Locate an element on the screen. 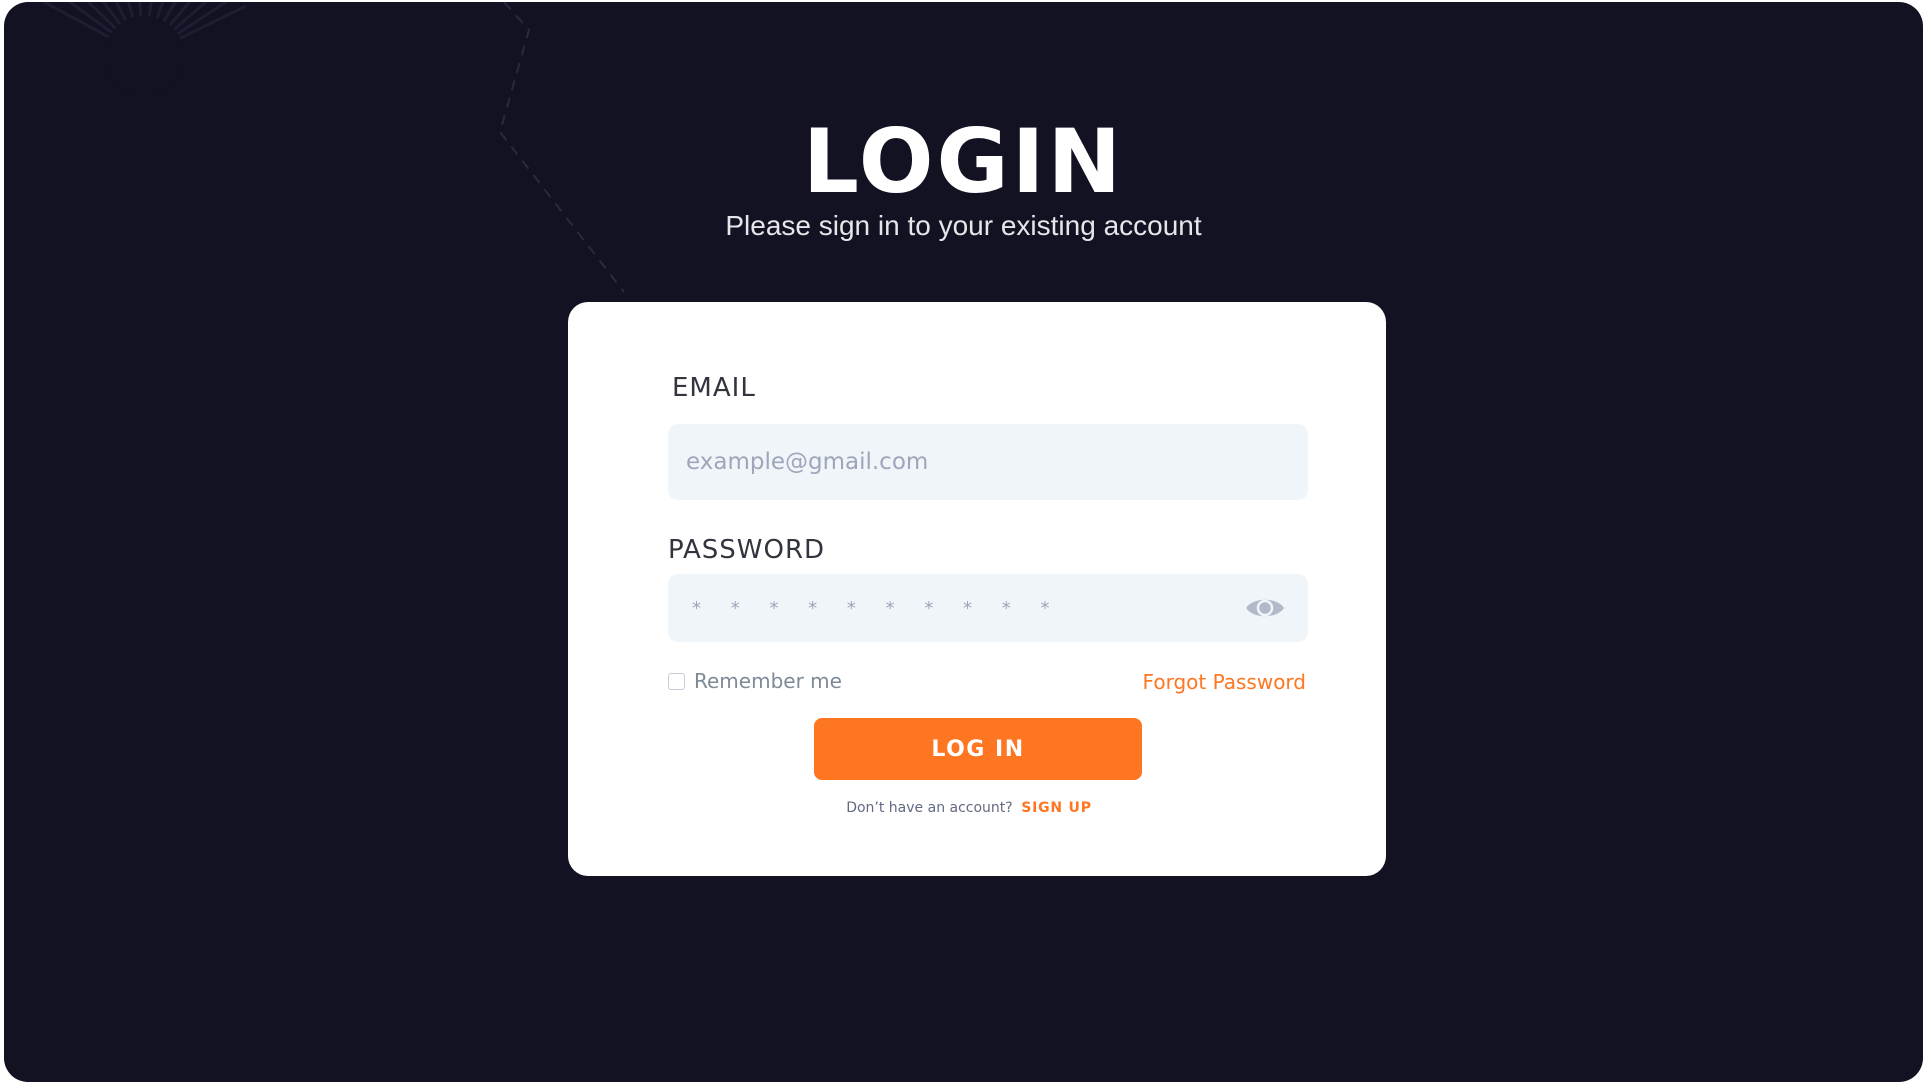 The height and width of the screenshot is (1088, 1928). page-subtitle: Please sign in to your existing account is located at coordinates (963, 225).